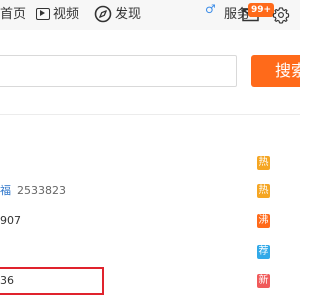 The width and height of the screenshot is (320, 300). I want to click on hot-list-item: 907 沸, so click(150, 221).